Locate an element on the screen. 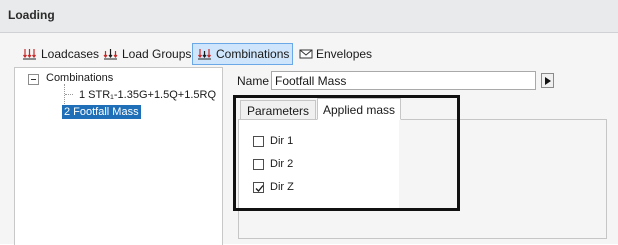 The height and width of the screenshot is (245, 618). checkbox-dir-1: Dir 1 is located at coordinates (273, 141).